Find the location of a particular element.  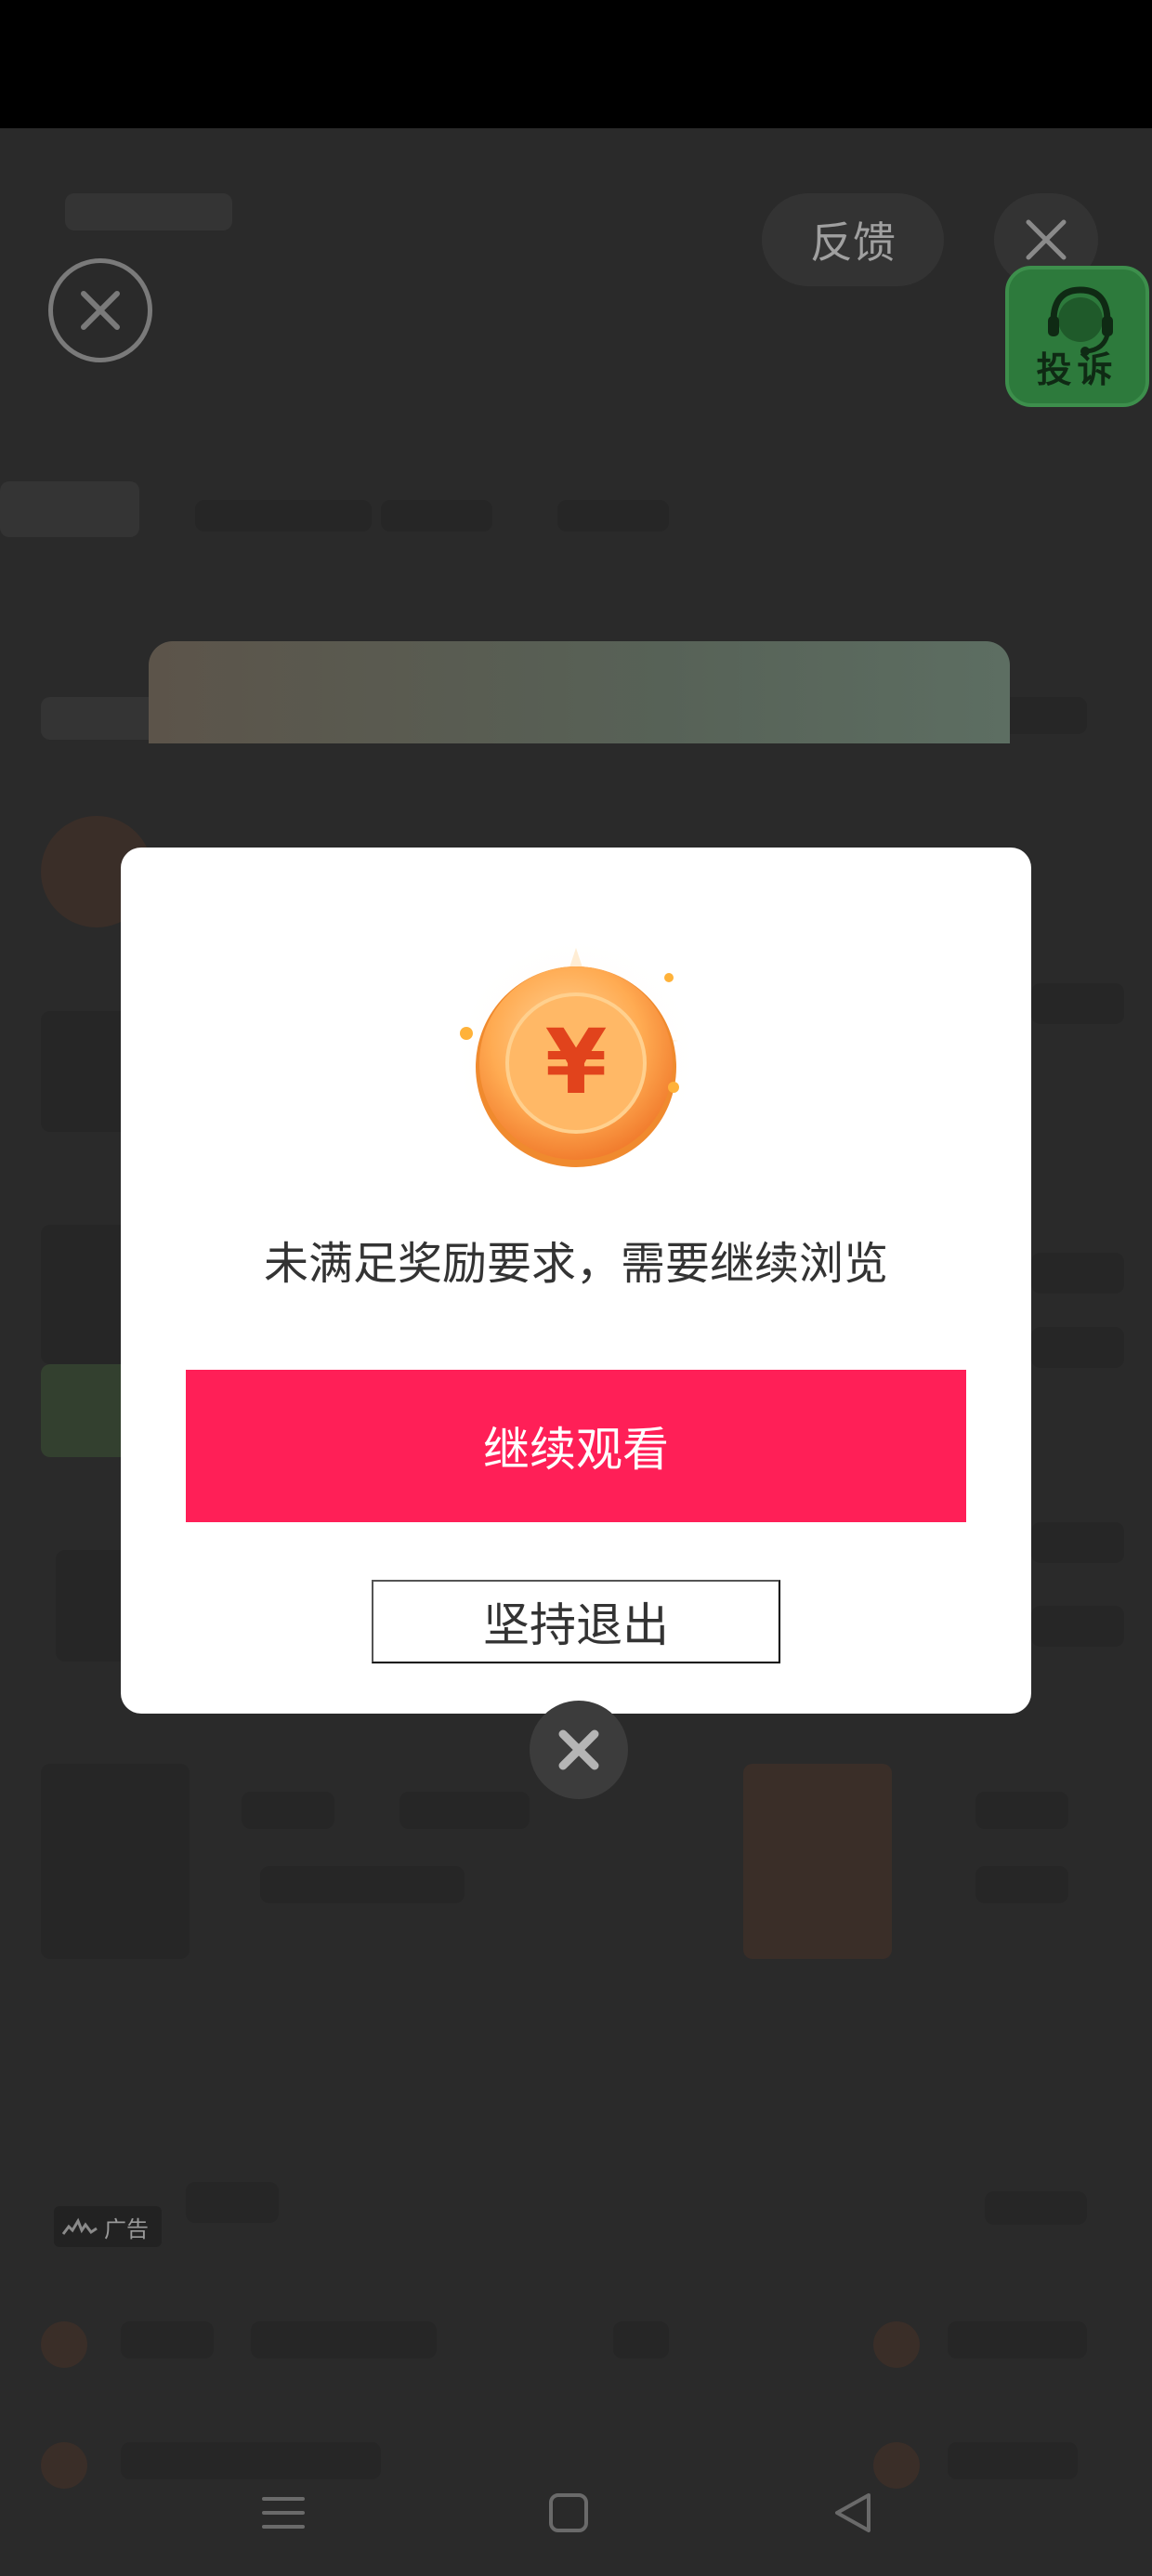

continue-watching-button: 继续观看 is located at coordinates (576, 1446).